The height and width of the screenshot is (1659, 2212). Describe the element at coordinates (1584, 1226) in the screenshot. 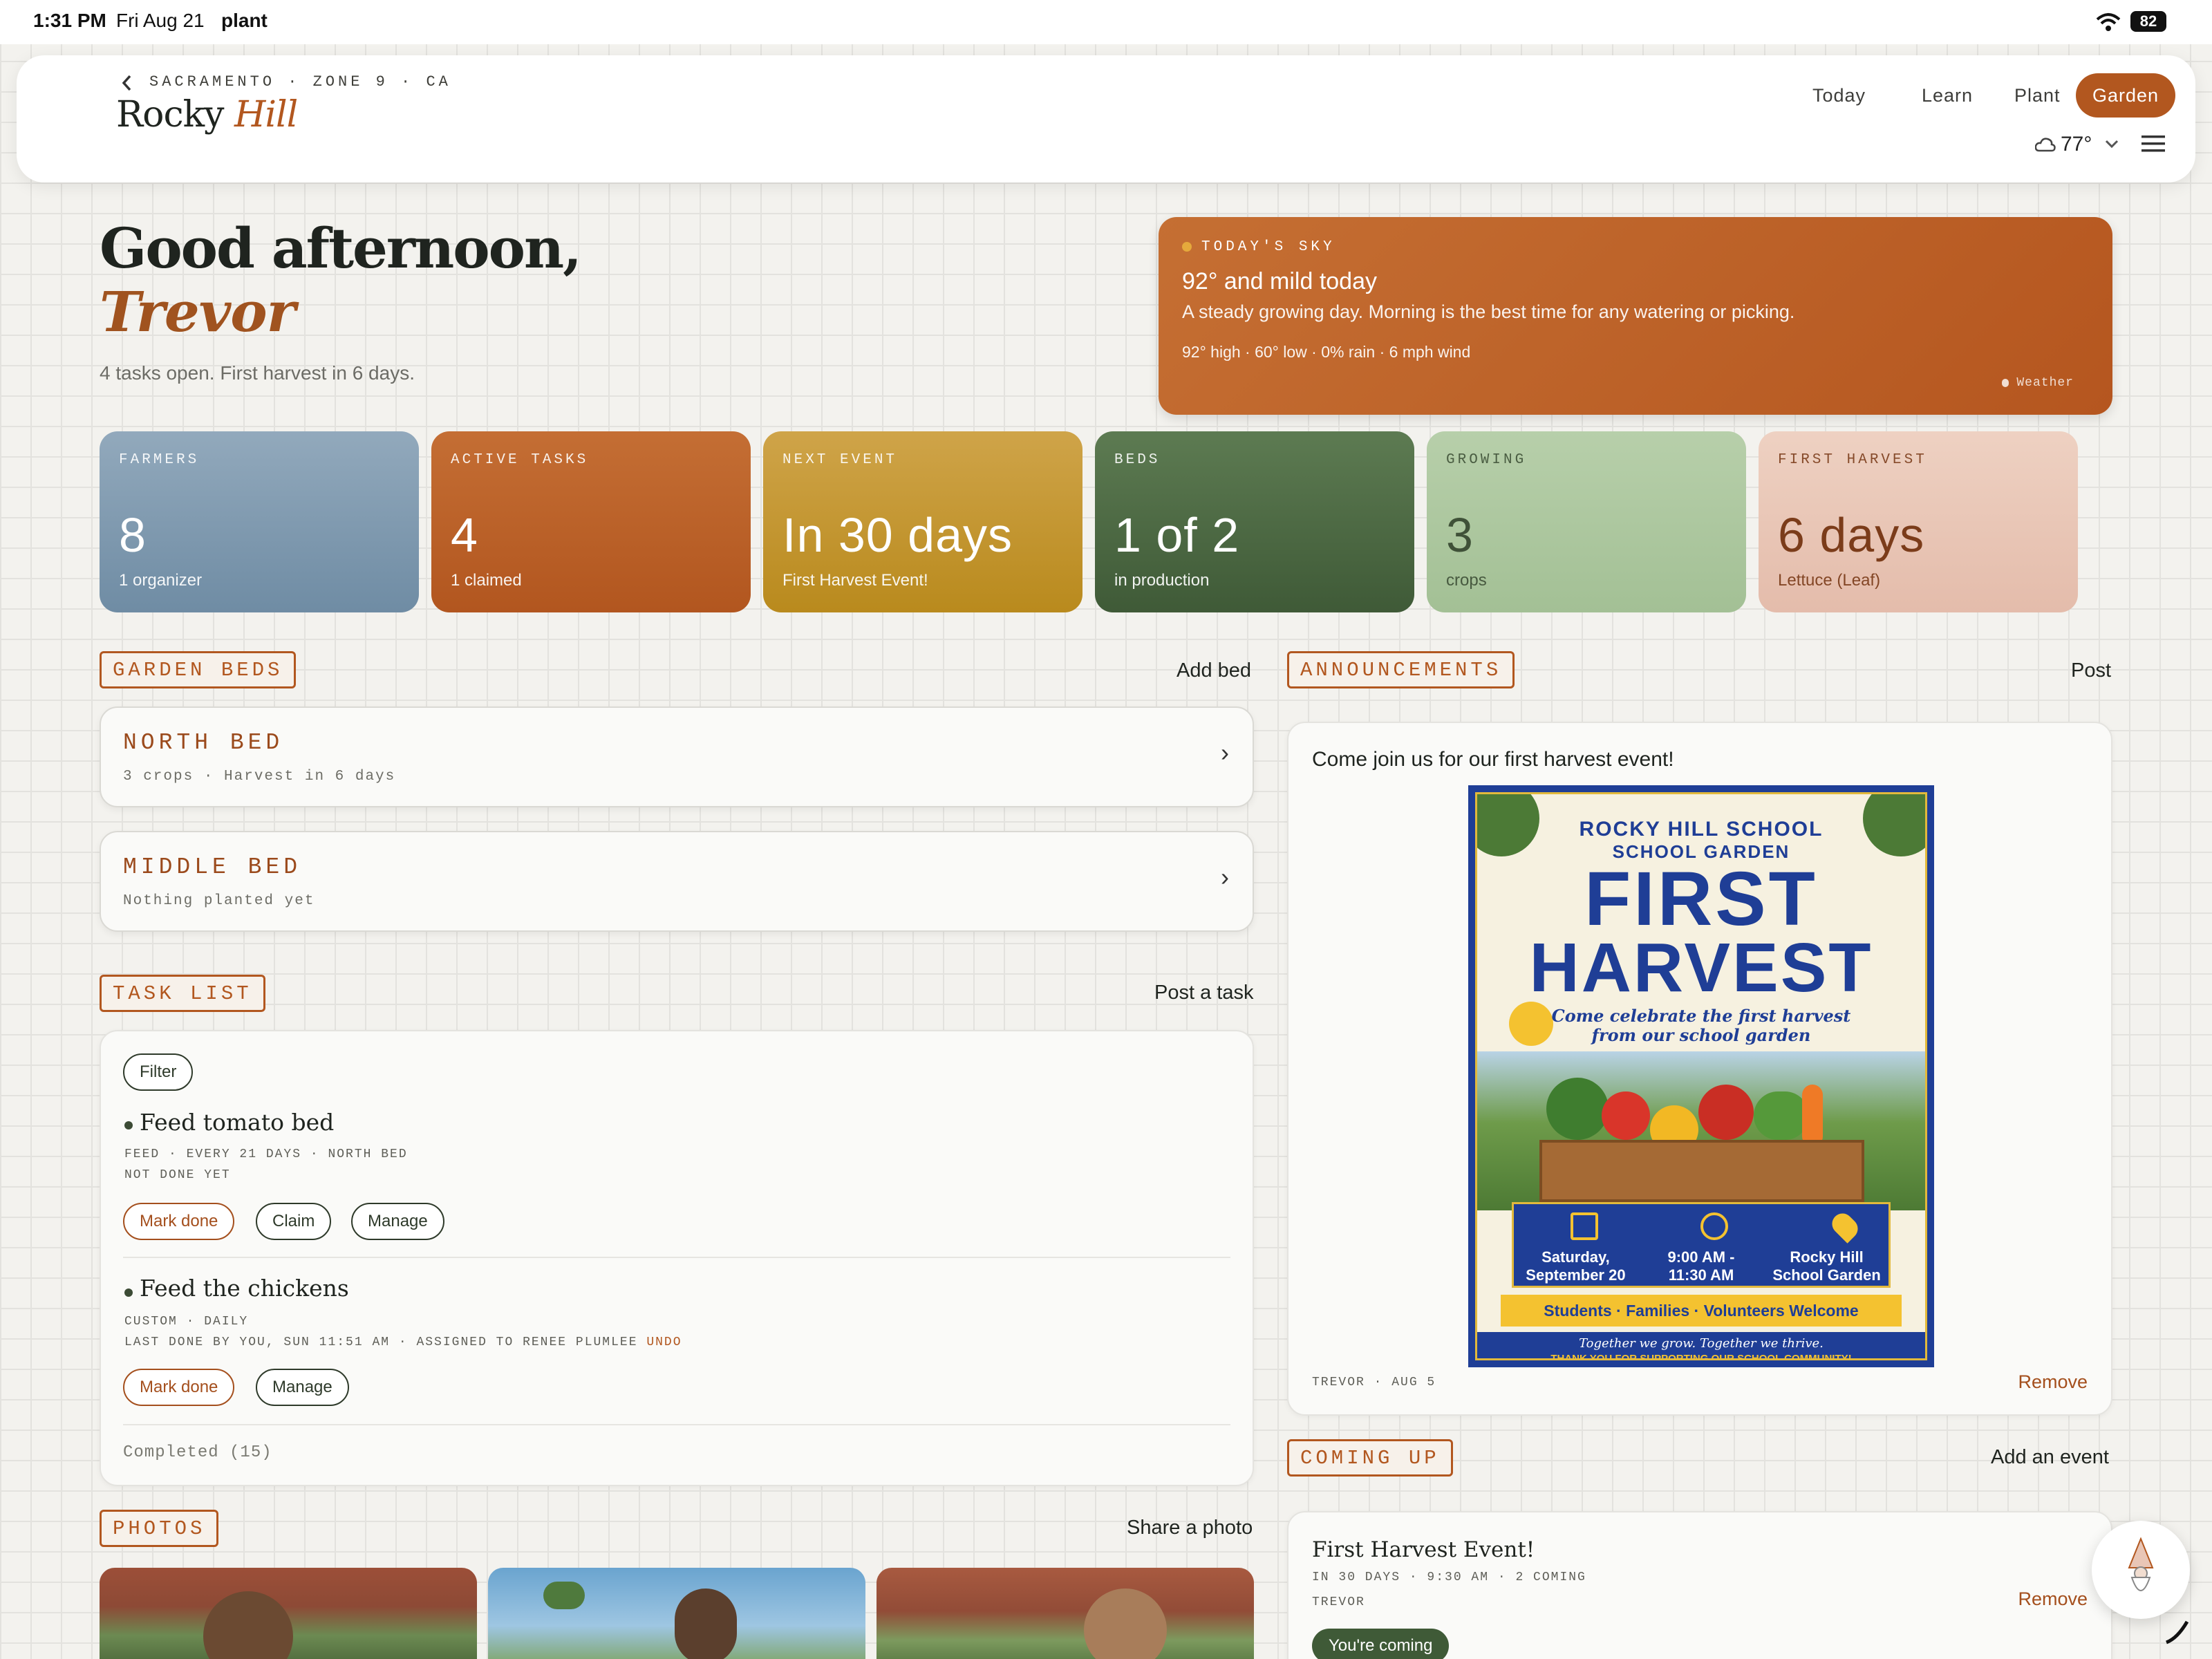

I see `calendar-icon` at that location.